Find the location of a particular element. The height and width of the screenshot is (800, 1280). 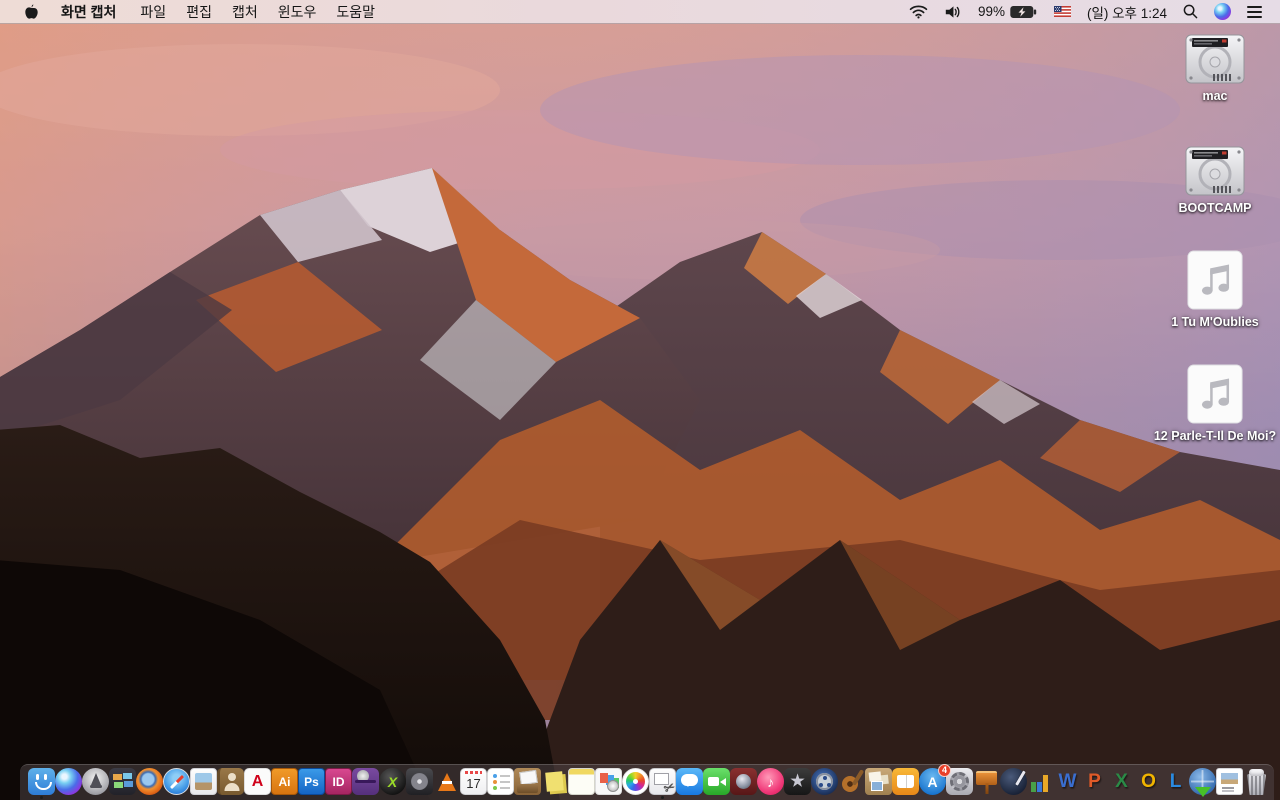

indesign-glyph: ID is located at coordinates (338, 781).